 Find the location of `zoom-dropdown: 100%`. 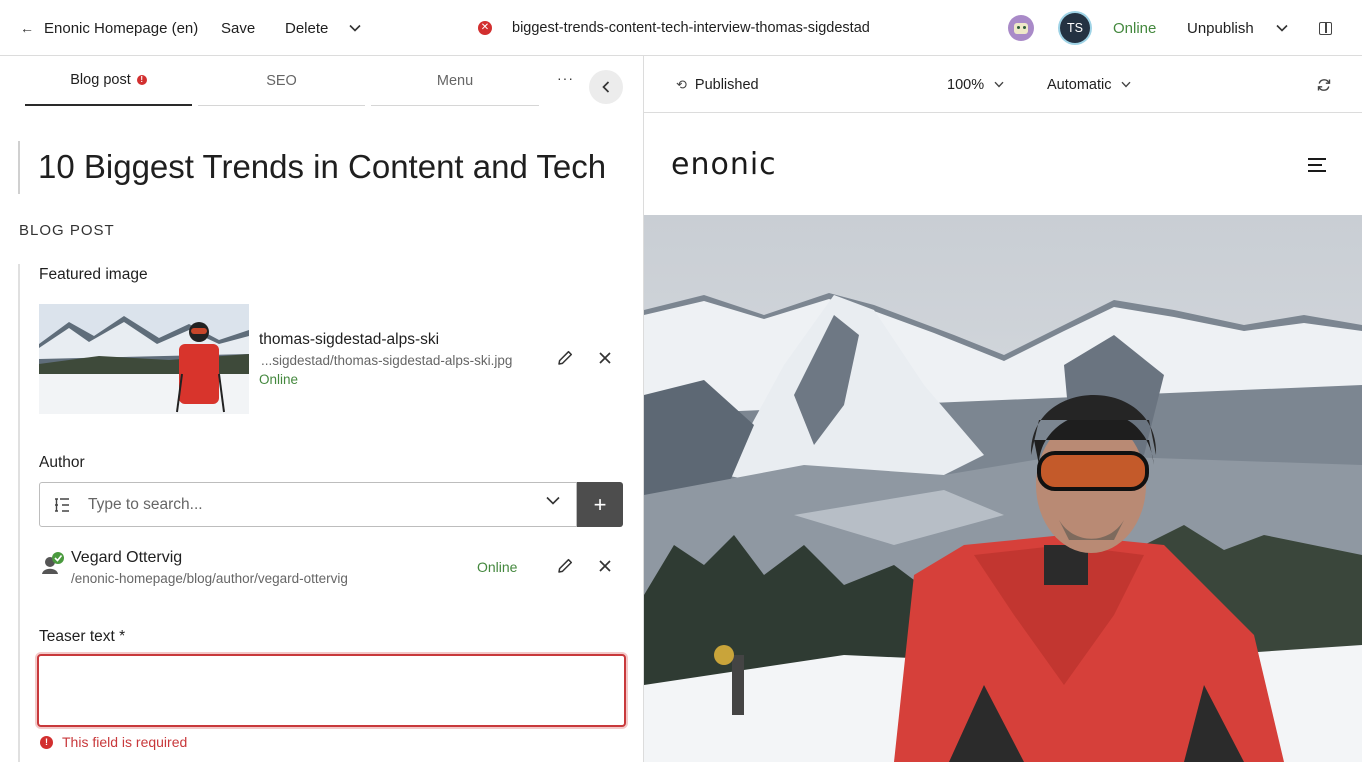

zoom-dropdown: 100% is located at coordinates (975, 84).